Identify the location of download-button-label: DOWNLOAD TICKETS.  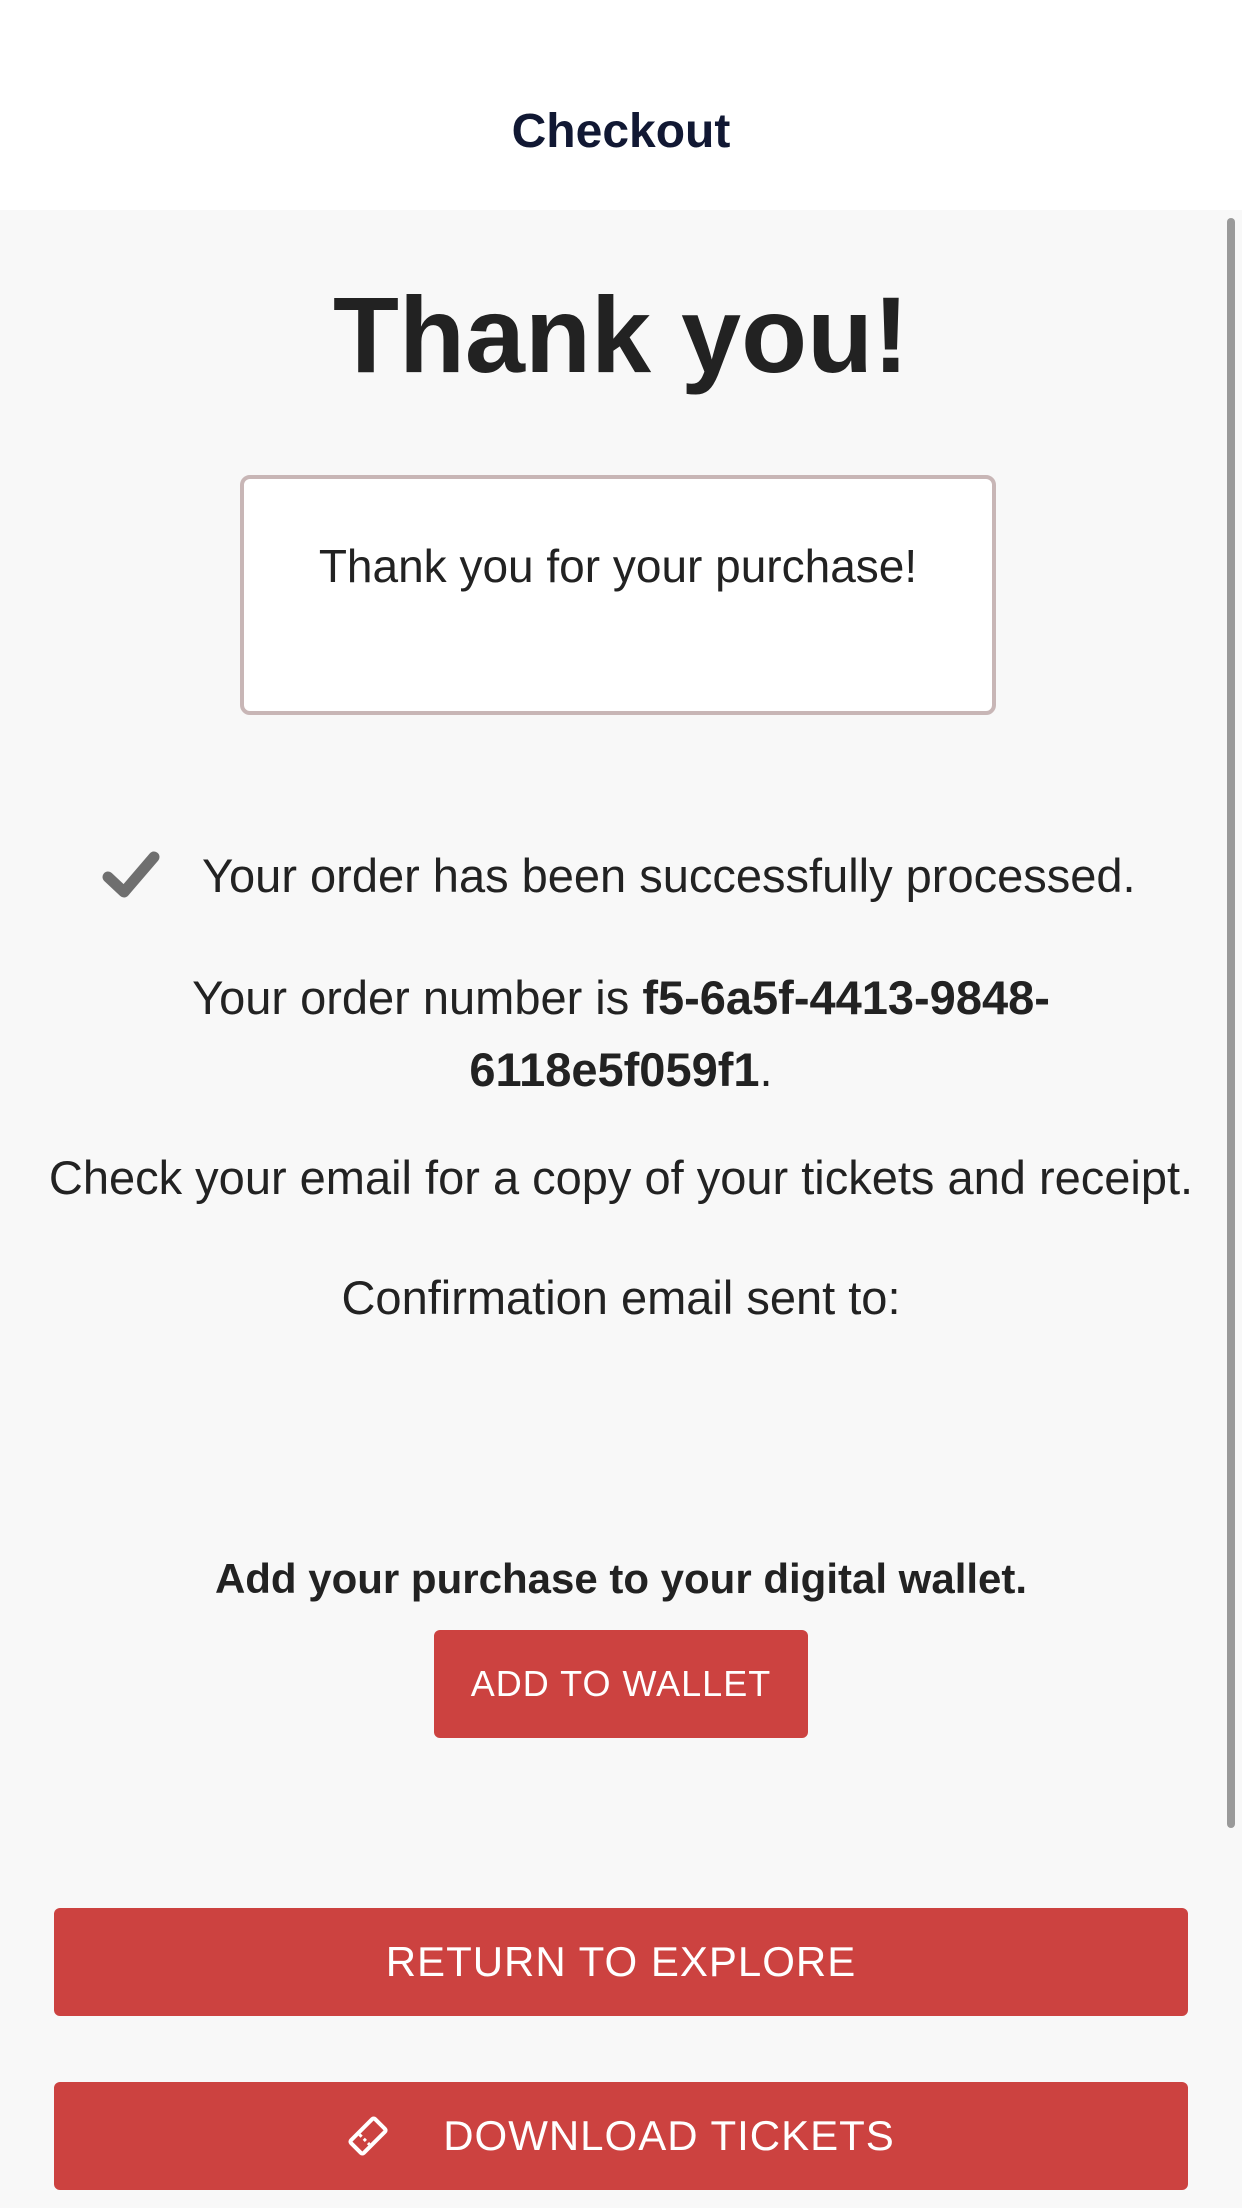
(669, 2135).